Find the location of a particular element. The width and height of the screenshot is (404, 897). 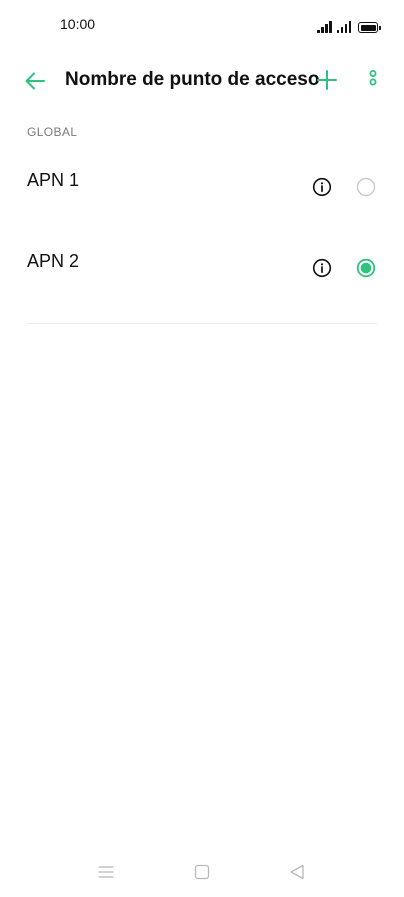

apn-name: APN 1 is located at coordinates (53, 180).